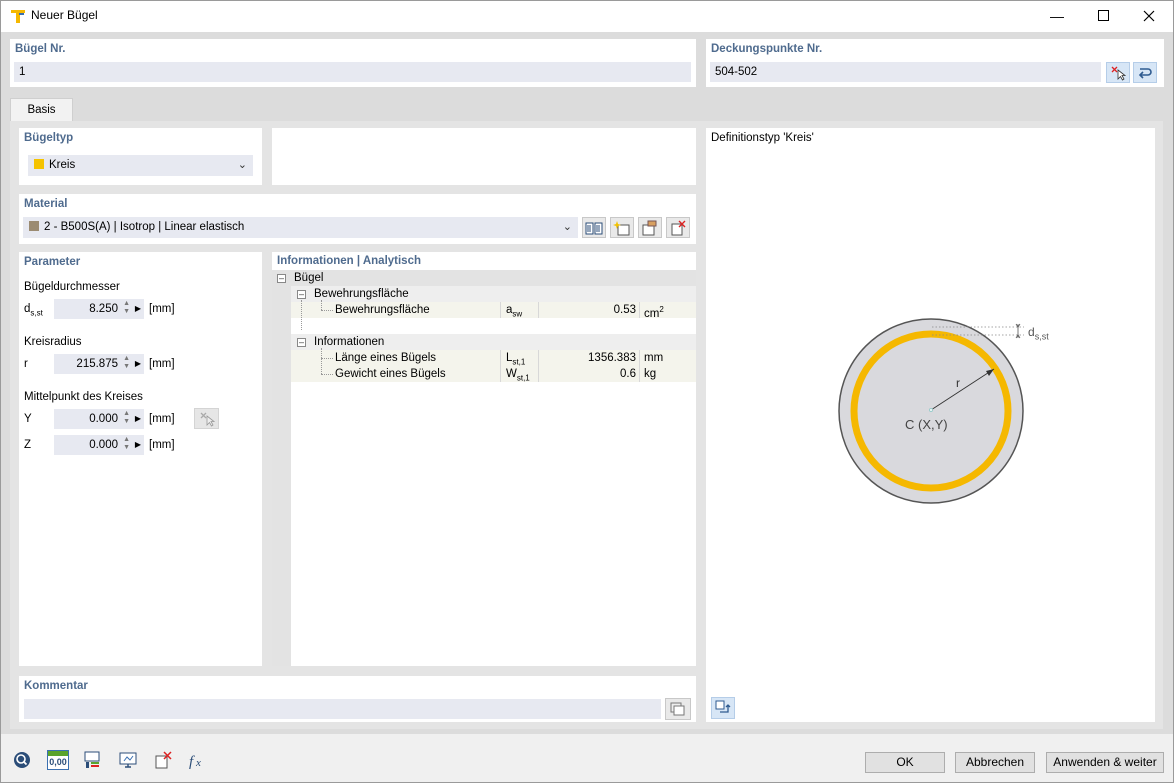 The height and width of the screenshot is (783, 1174). Describe the element at coordinates (349, 261) in the screenshot. I see `info-title: Informationen | Analytisch` at that location.